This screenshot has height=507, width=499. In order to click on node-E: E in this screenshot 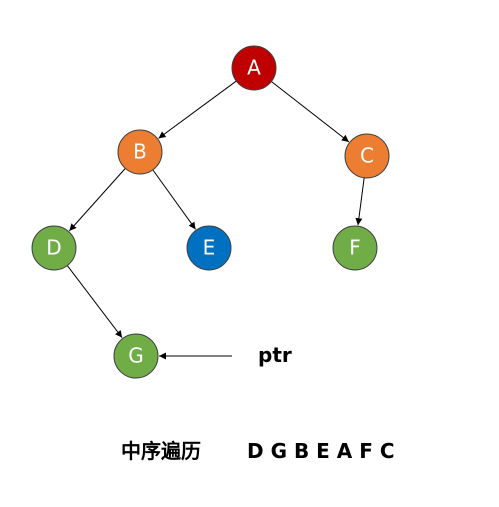, I will do `click(209, 248)`.